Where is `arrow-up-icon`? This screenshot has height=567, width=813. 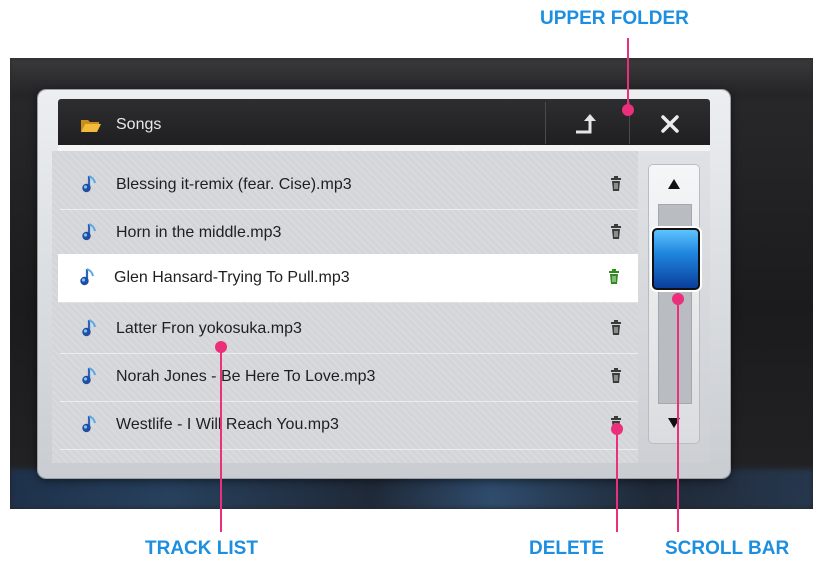
arrow-up-icon is located at coordinates (674, 184).